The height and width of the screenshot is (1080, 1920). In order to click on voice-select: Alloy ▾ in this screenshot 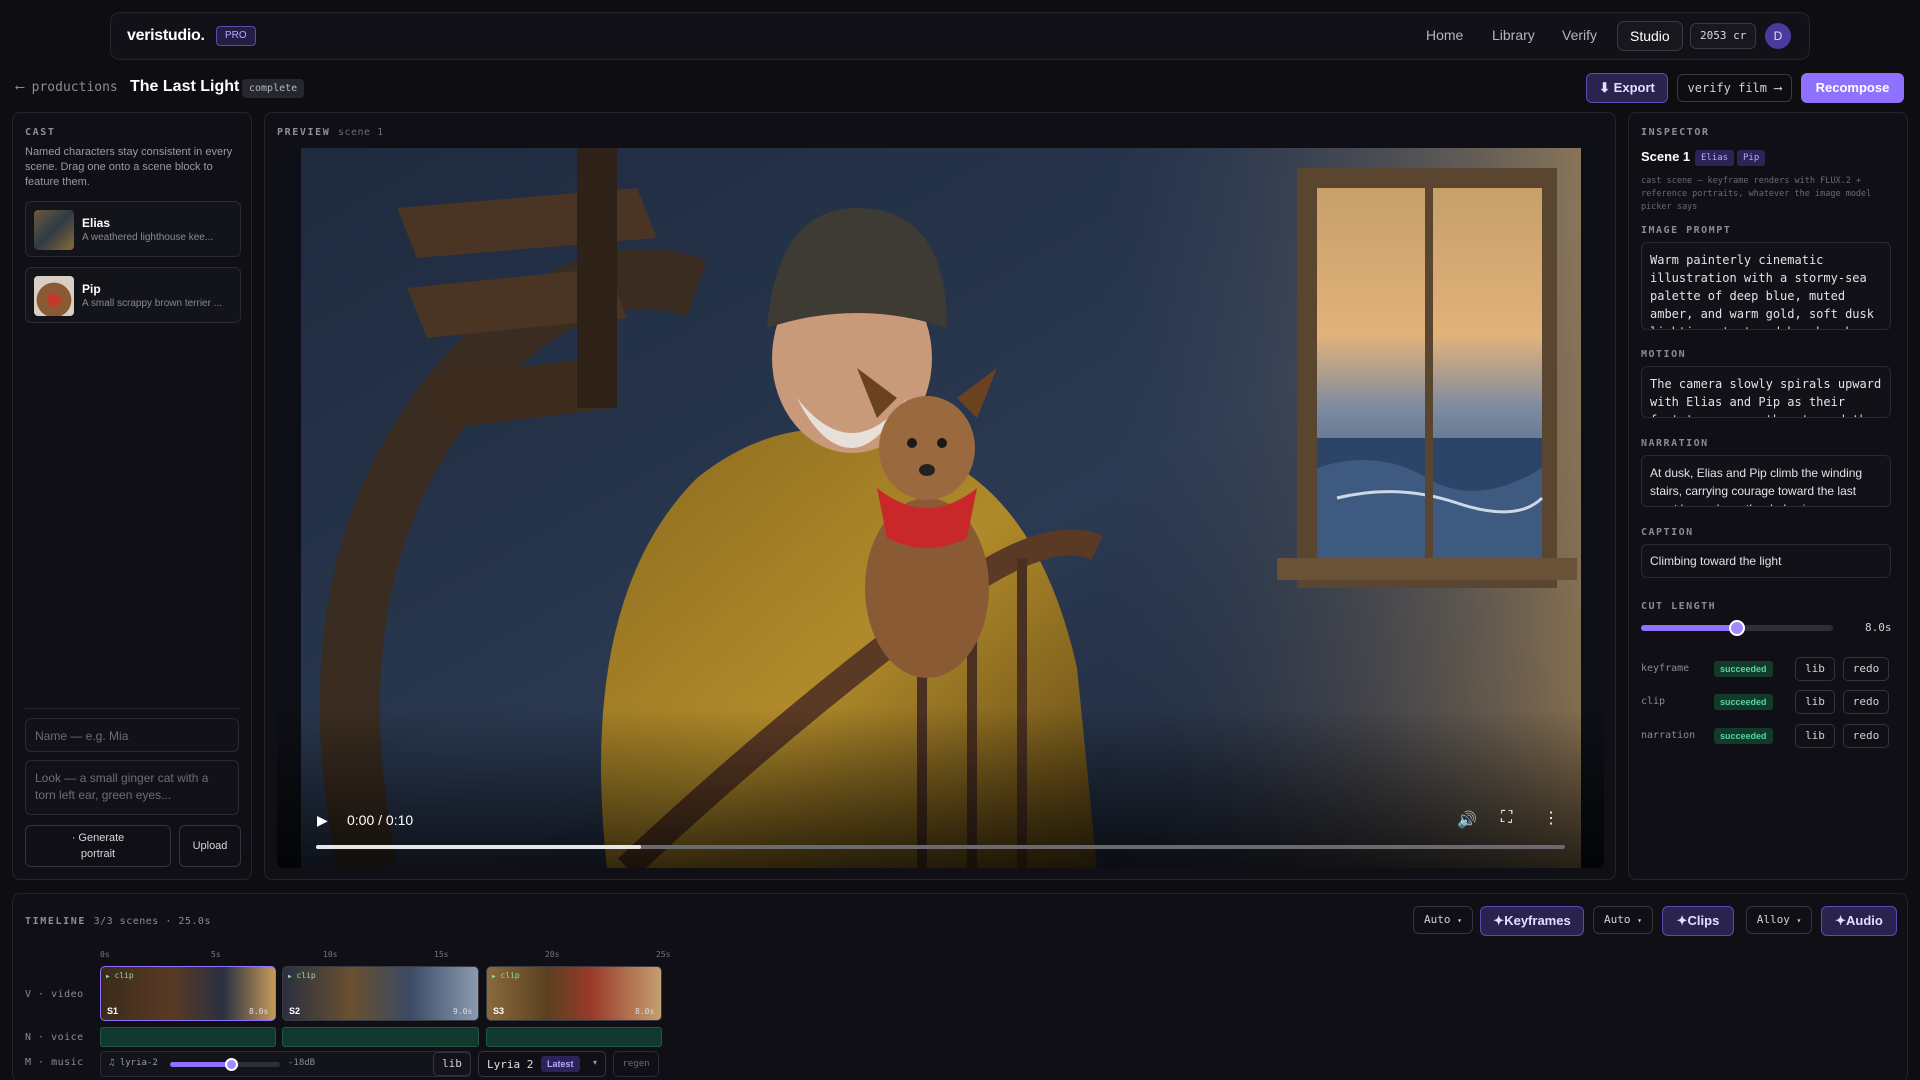, I will do `click(1779, 920)`.